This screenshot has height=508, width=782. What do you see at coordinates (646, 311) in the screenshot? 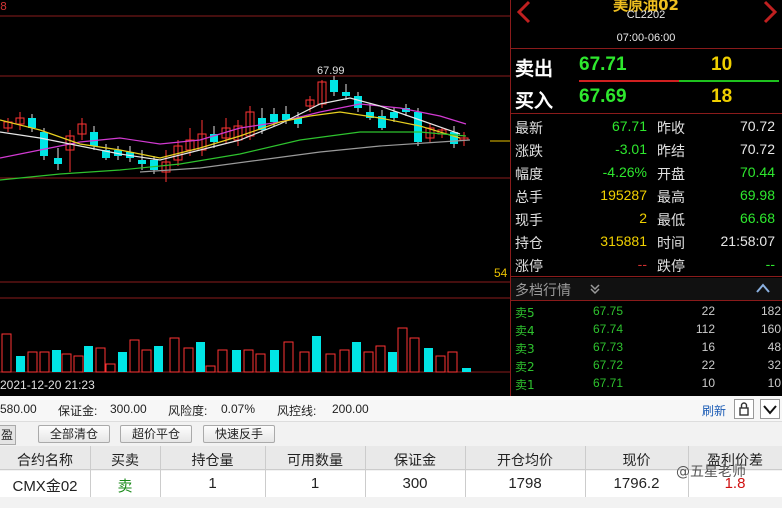
I see `depth-row: 卖5 67.75 22 182` at bounding box center [646, 311].